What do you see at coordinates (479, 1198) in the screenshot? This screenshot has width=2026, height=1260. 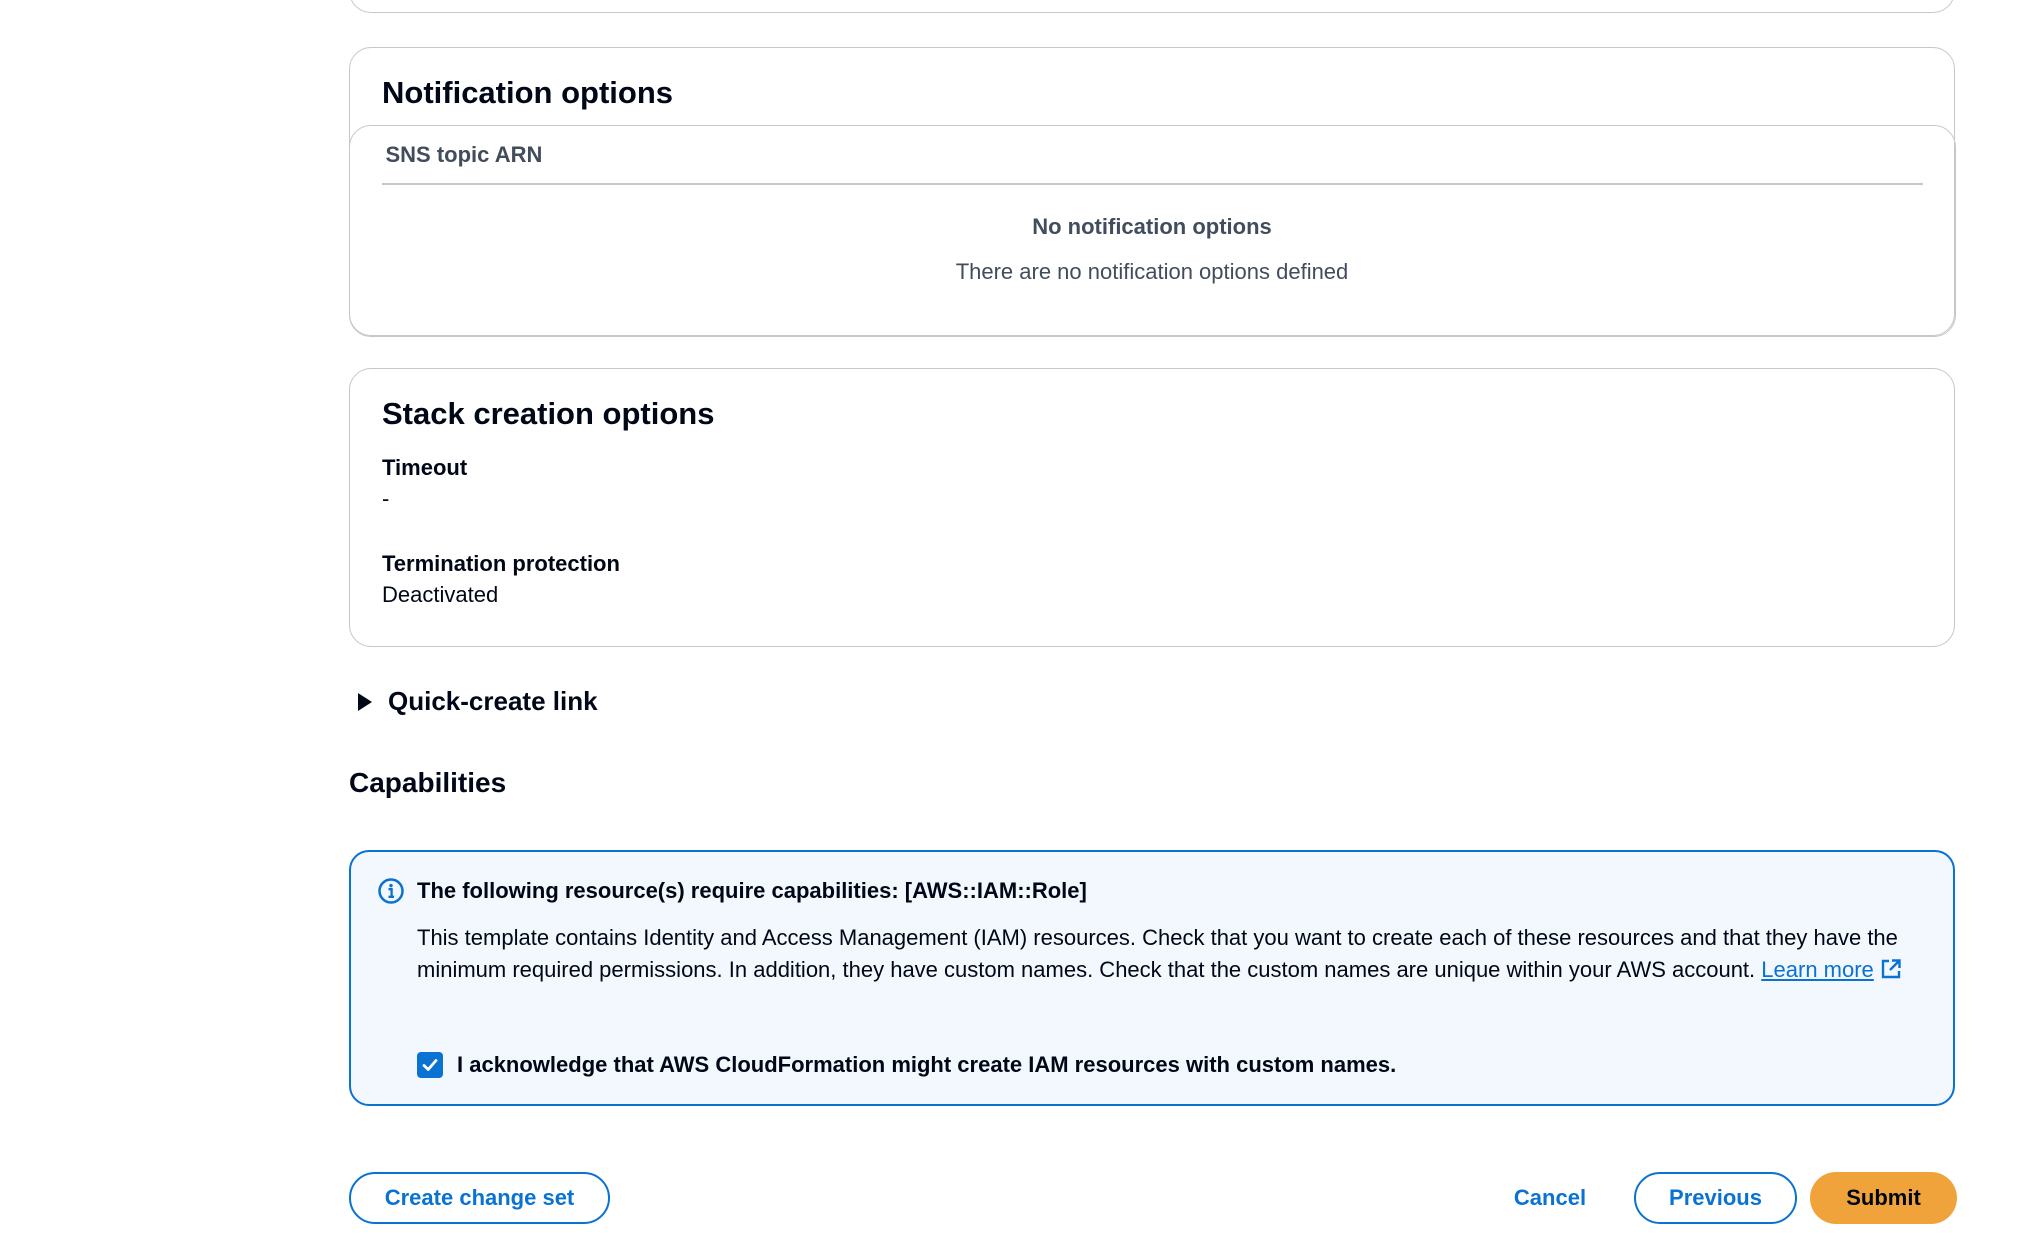 I see `create-change-set-button: Create change set` at bounding box center [479, 1198].